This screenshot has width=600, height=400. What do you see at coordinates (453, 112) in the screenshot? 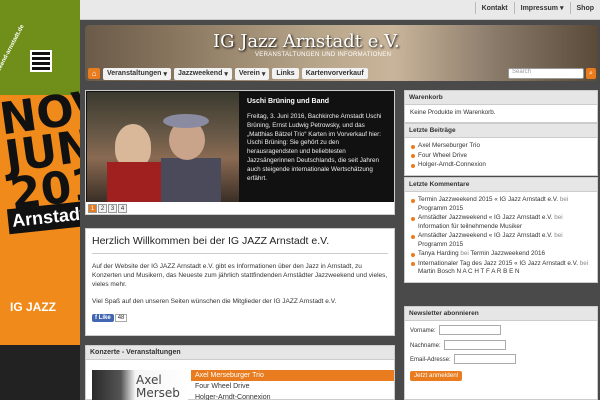
I see `widget-body: Keine Produkte im Warenkorb.` at bounding box center [453, 112].